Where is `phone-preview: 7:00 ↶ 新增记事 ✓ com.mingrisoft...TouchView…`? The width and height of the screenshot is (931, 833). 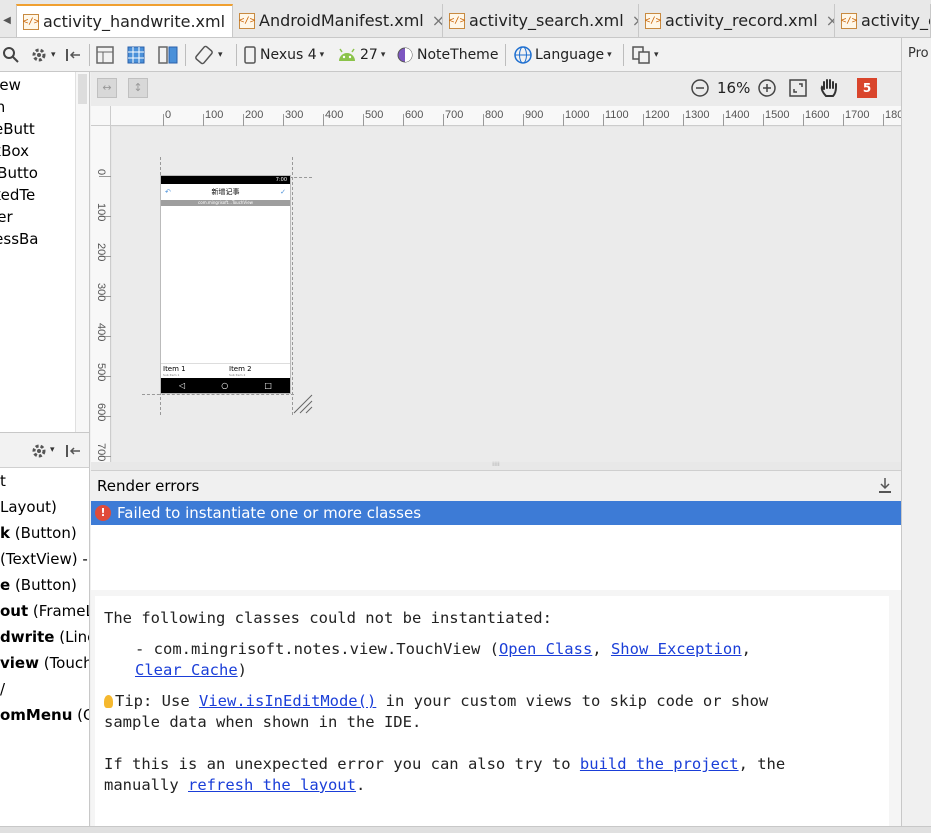
phone-preview: 7:00 ↶ 新增记事 ✓ com.mingrisoft...TouchView… is located at coordinates (225, 284).